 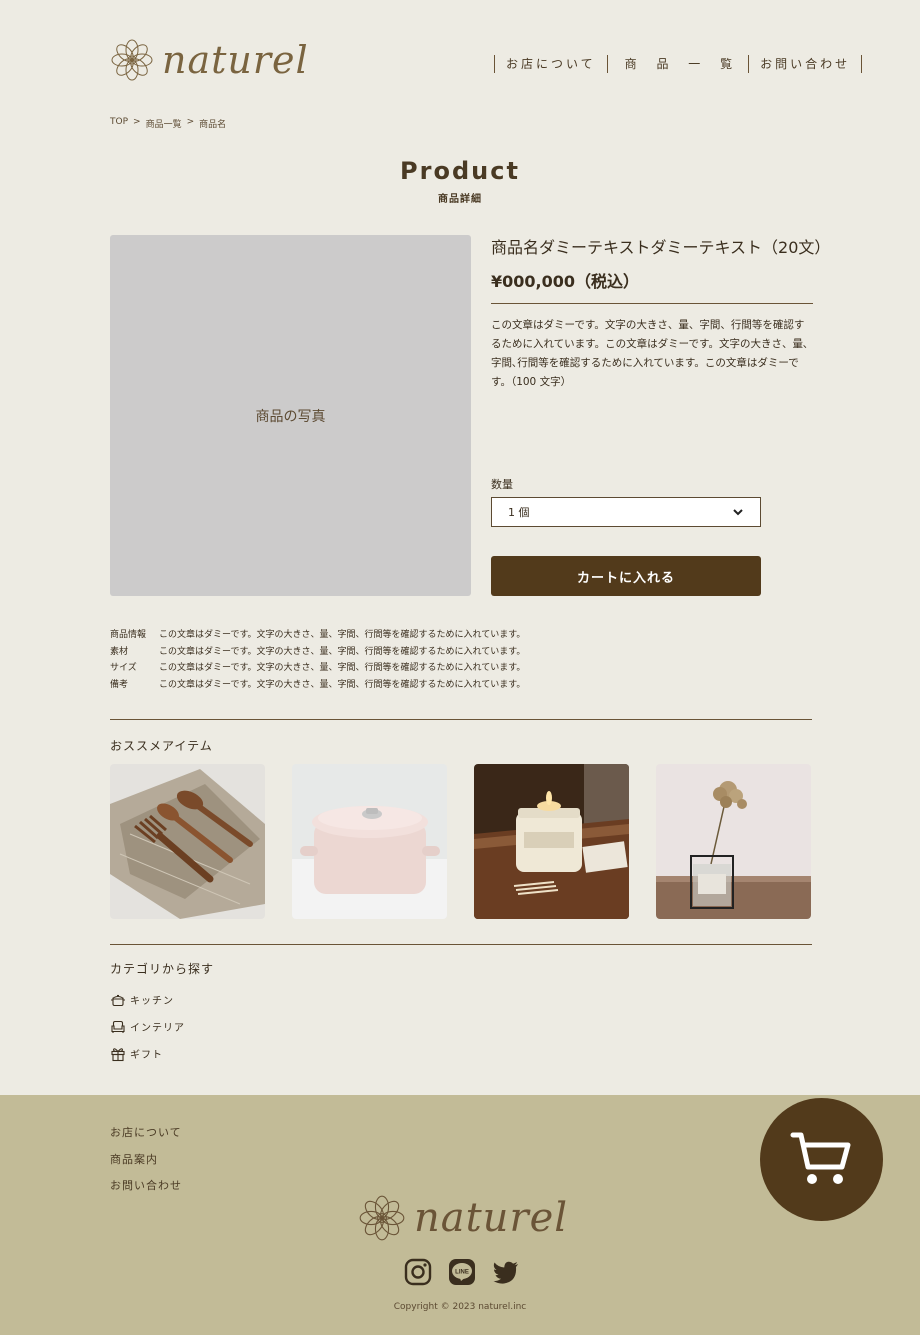 I want to click on page-title: Product, so click(x=460, y=171).